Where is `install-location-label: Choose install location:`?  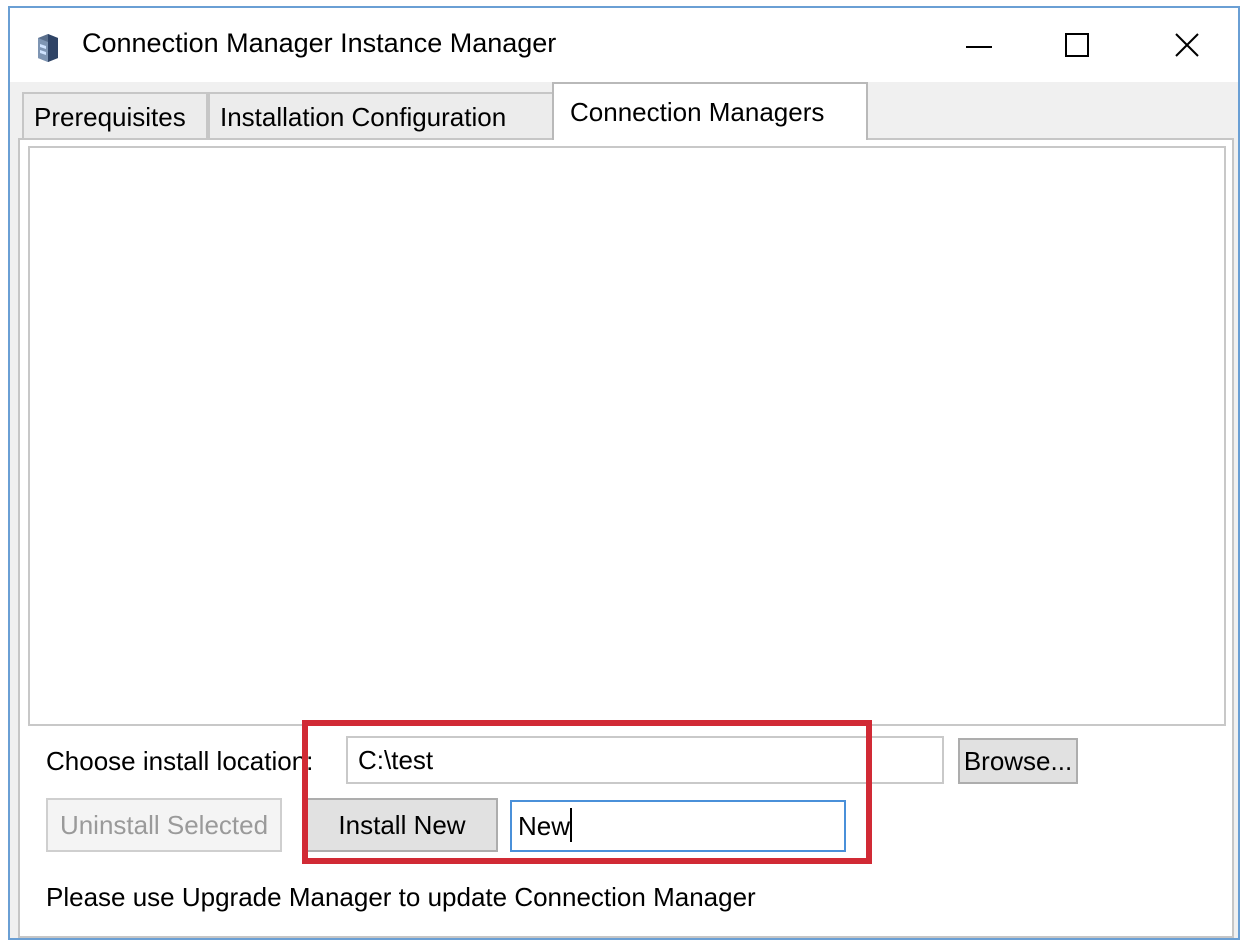 install-location-label: Choose install location: is located at coordinates (180, 761).